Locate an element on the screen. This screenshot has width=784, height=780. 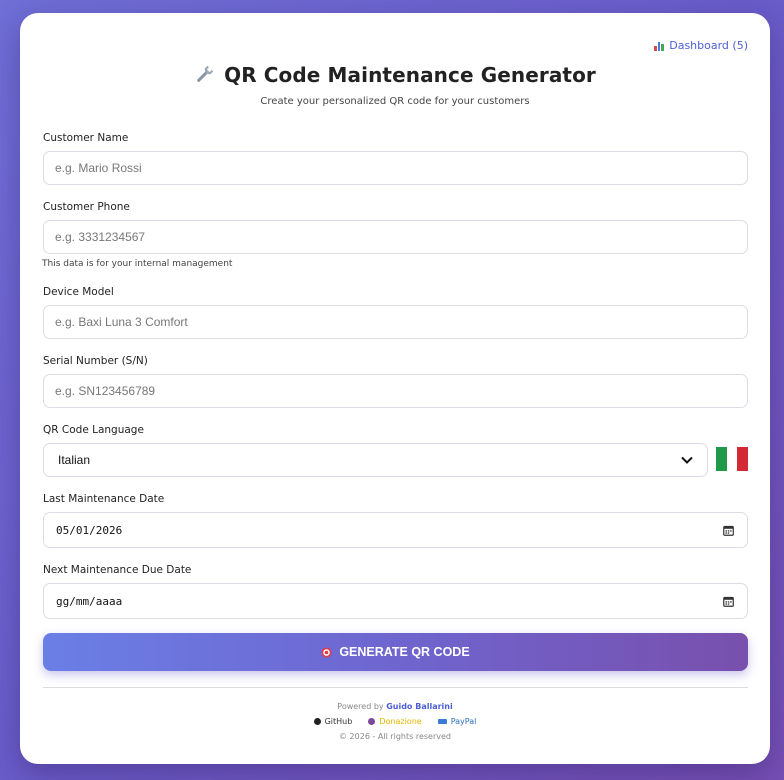
copyright: © 2026 - All rights reserved is located at coordinates (395, 736).